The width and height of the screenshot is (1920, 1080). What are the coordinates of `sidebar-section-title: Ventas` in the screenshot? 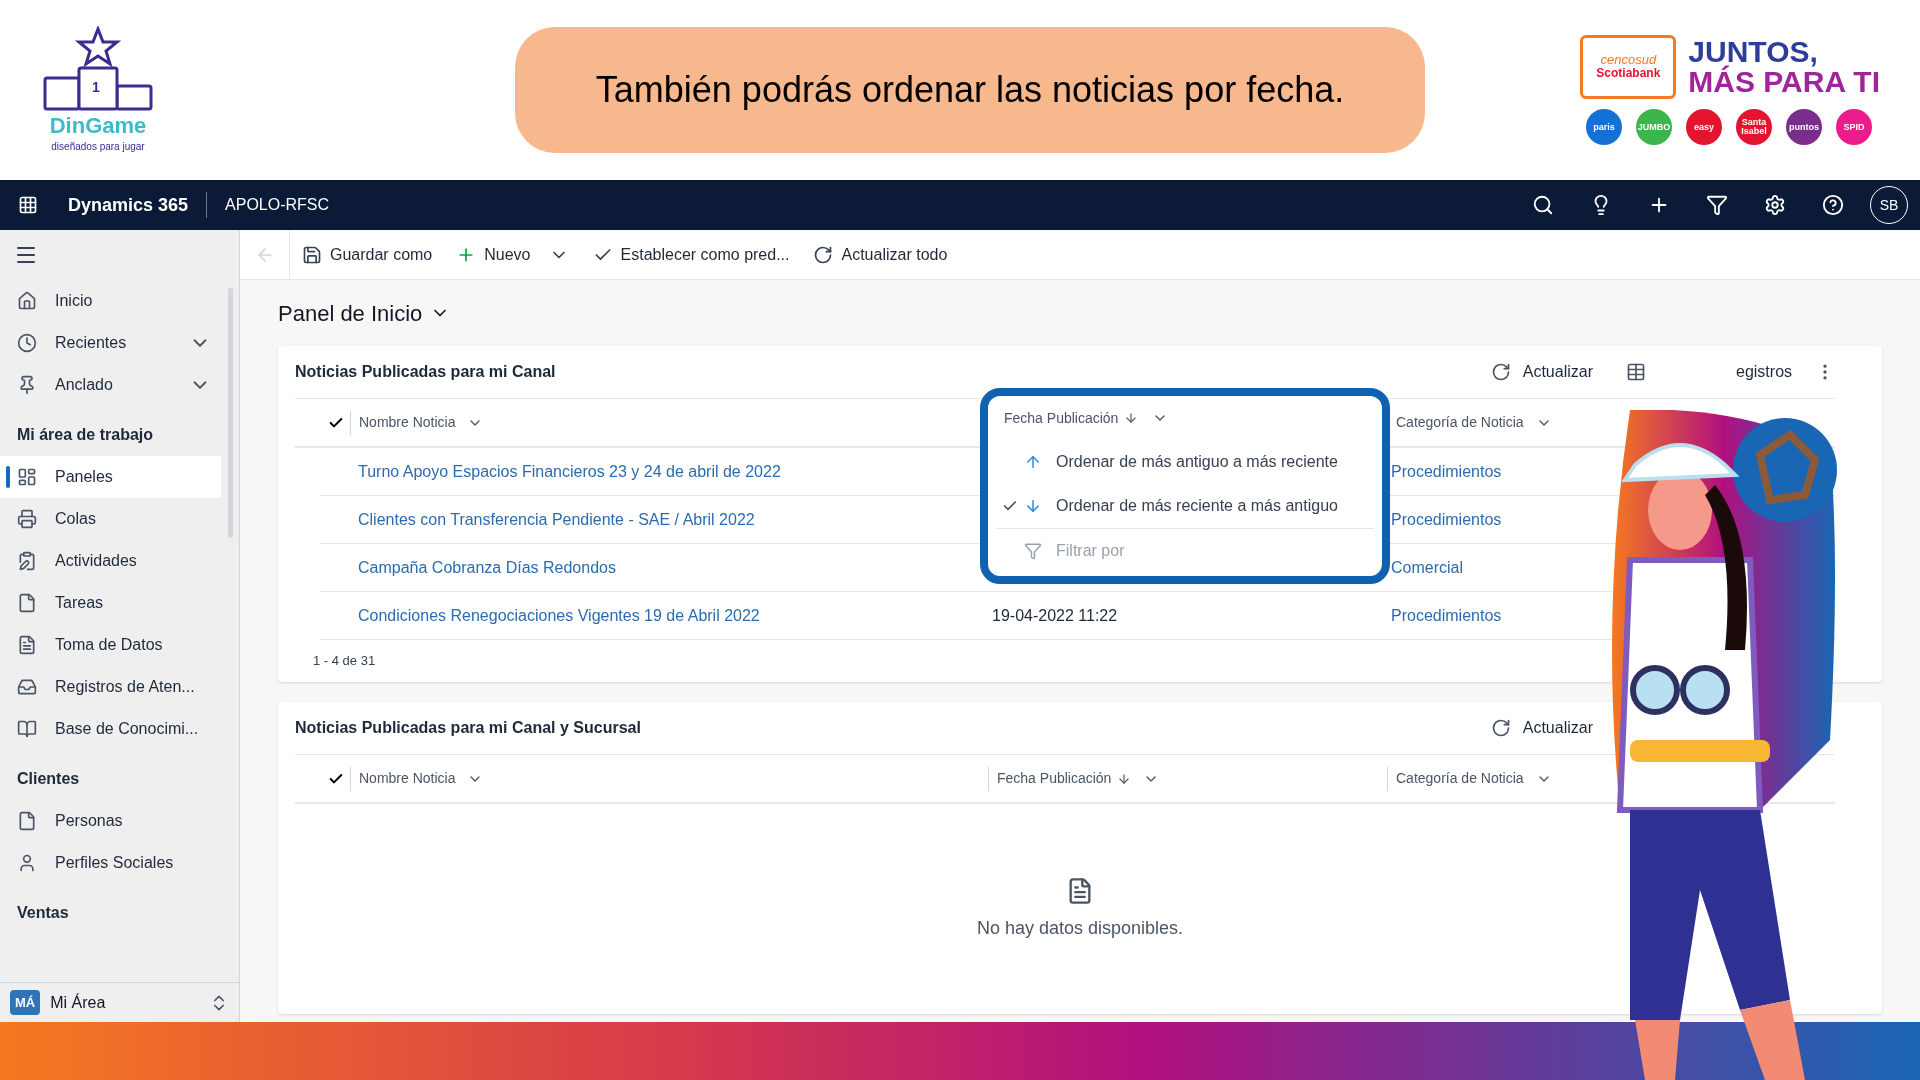 It's located at (43, 913).